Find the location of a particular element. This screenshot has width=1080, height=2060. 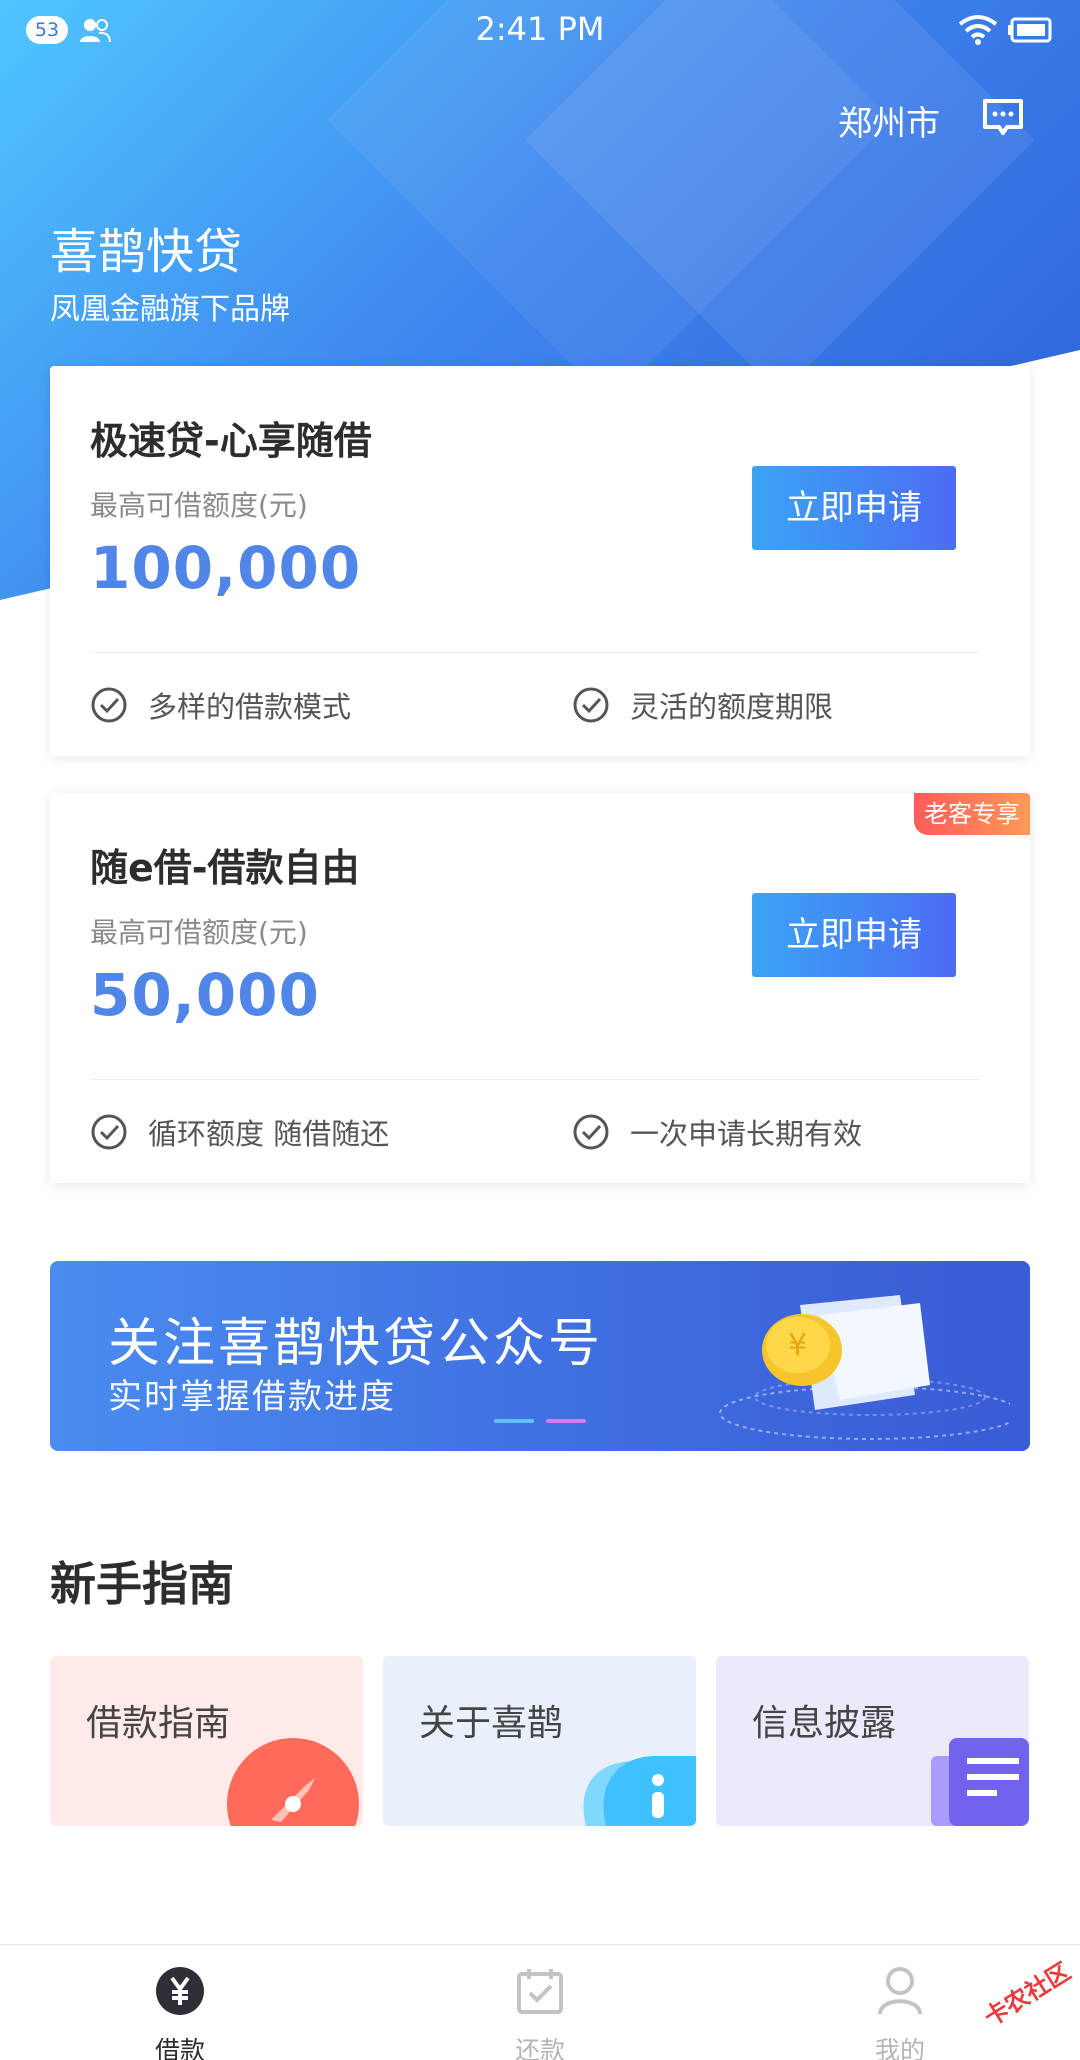

city-selector: 郑州市 is located at coordinates (889, 120).